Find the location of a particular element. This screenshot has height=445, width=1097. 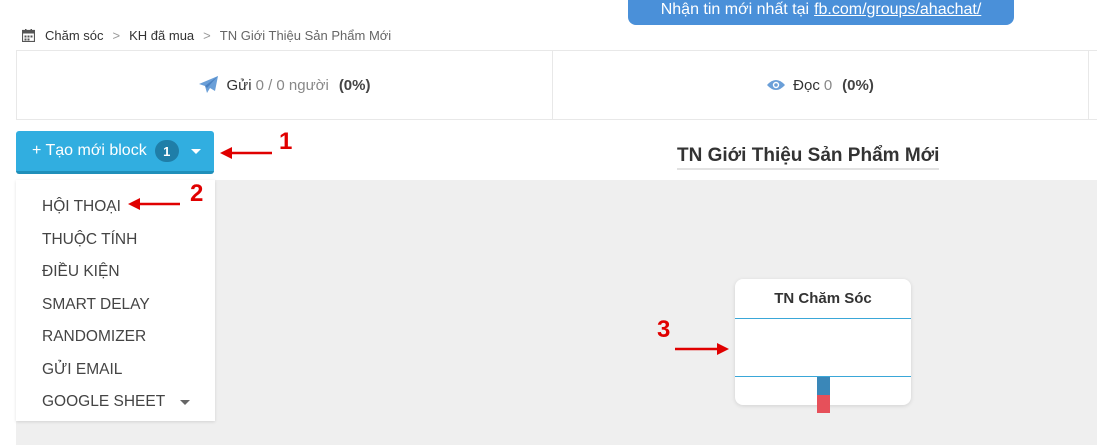

stat-sent-percent: (0%) is located at coordinates (354, 85).